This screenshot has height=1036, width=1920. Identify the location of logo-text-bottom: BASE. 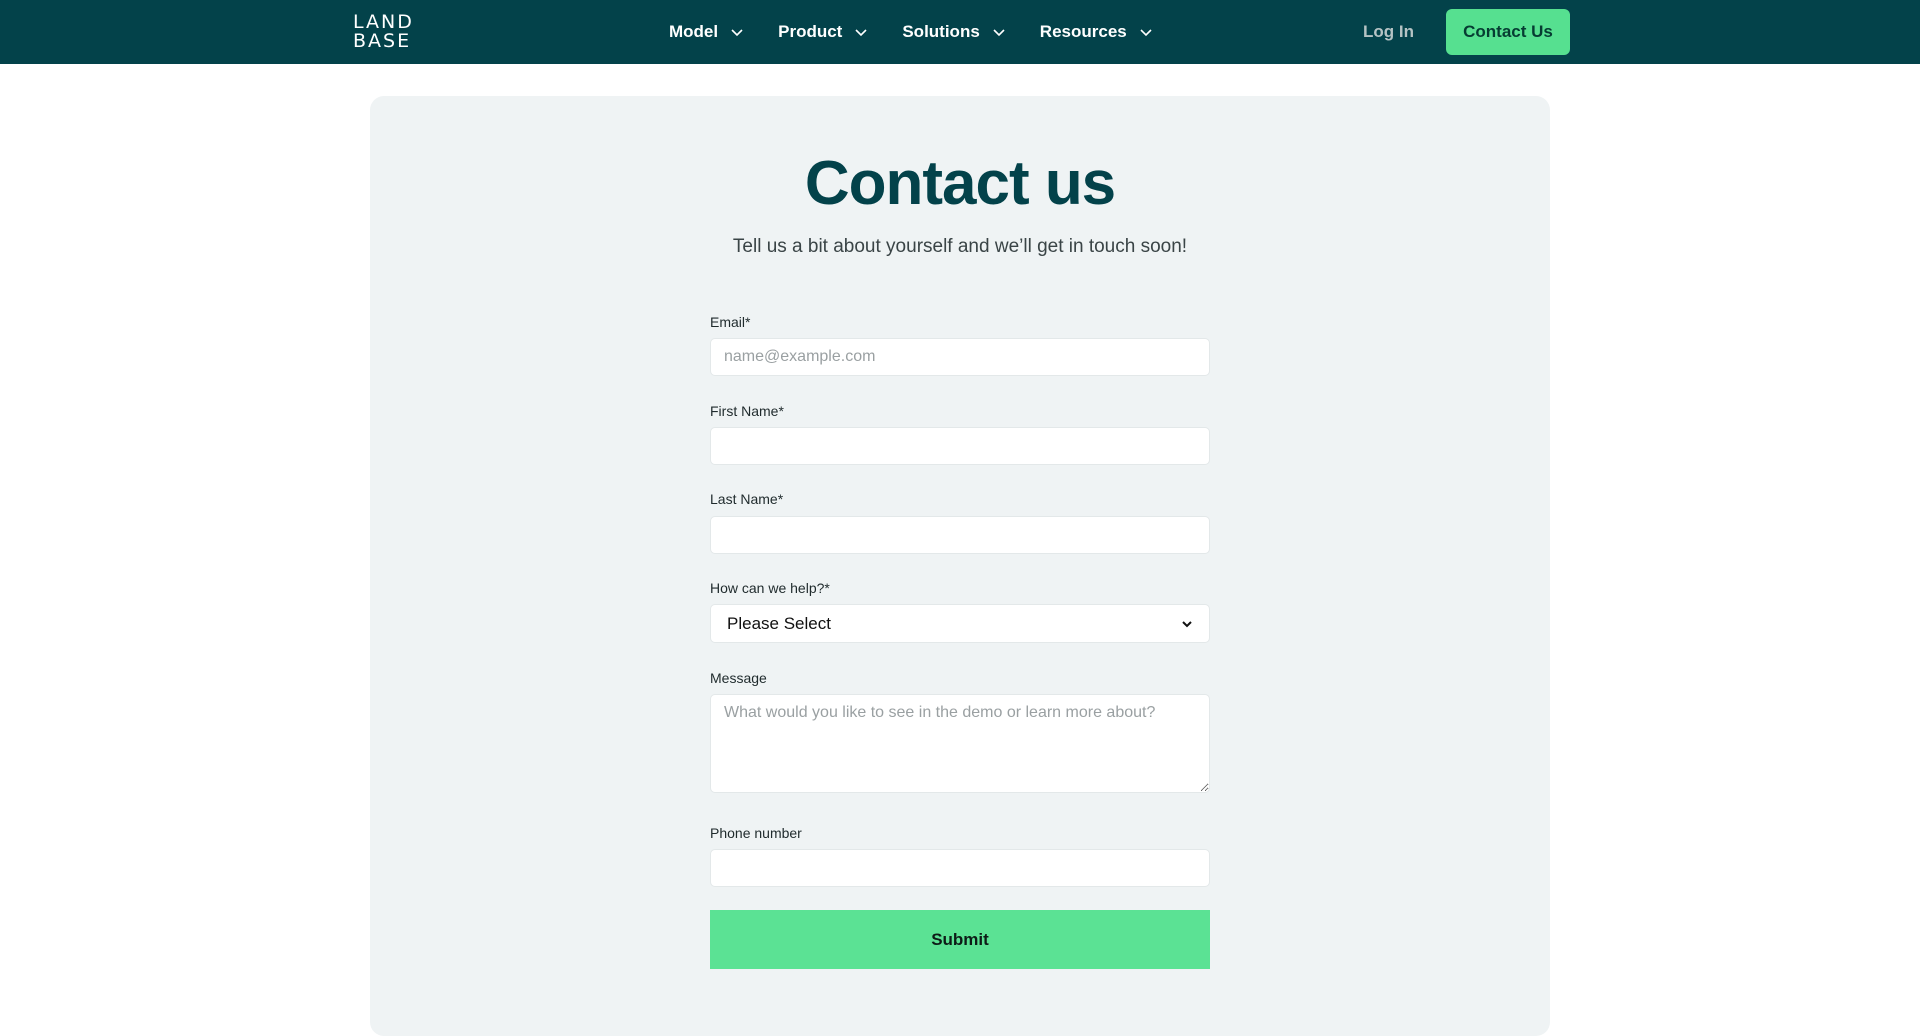
(382, 41).